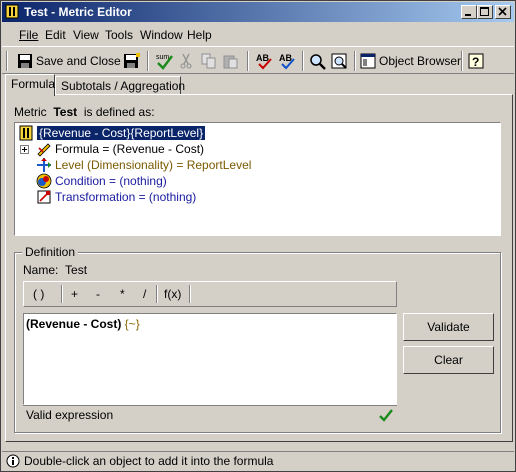 This screenshot has height=472, width=516. I want to click on formula-expression-rest: {~}, so click(130, 324).